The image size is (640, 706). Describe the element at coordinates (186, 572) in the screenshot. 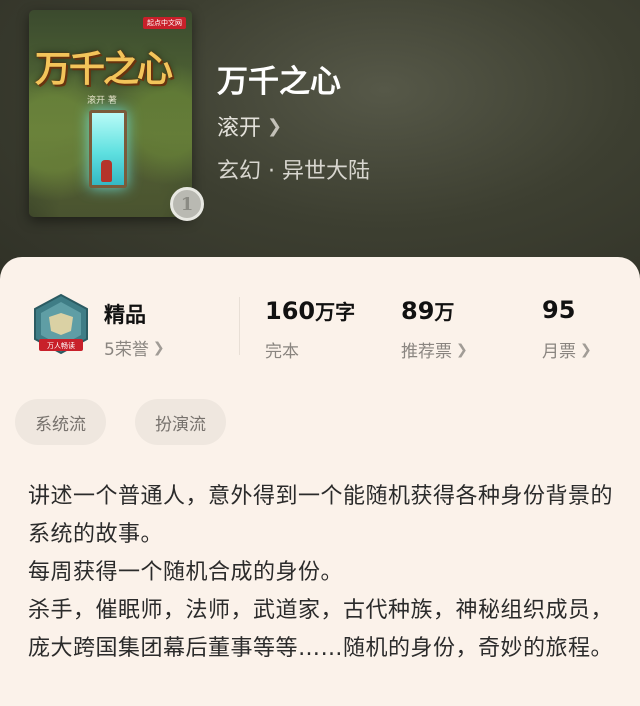

I see `description-paragraph: 每周获得一个随机合成的身份。` at that location.